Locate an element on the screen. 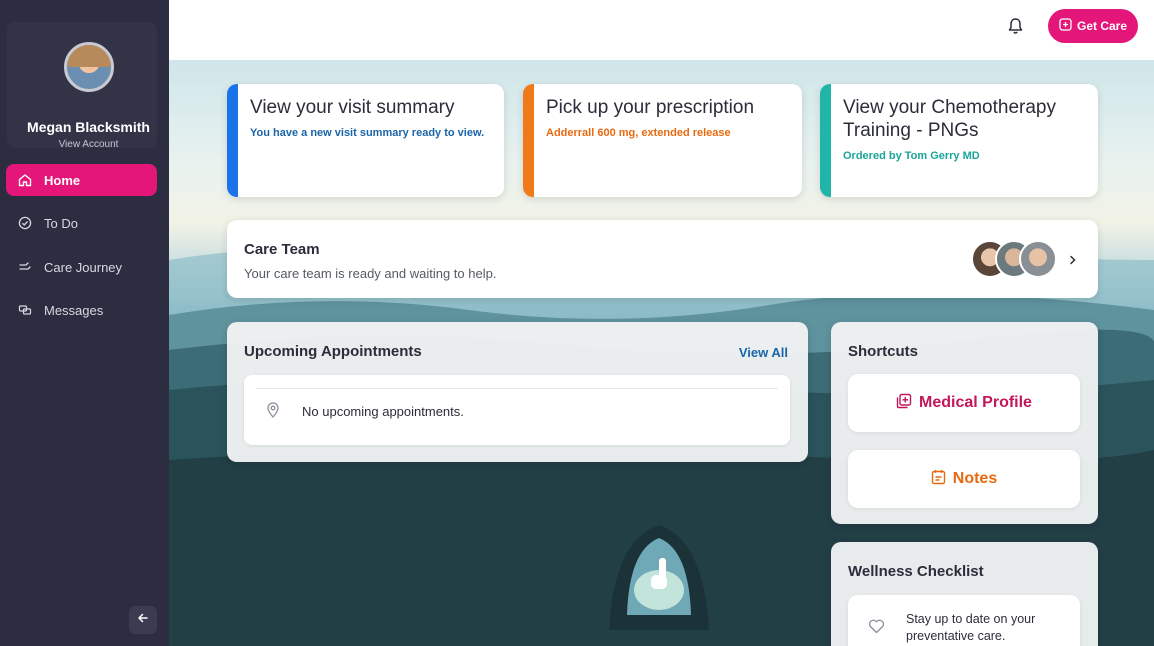 The width and height of the screenshot is (1154, 646). care-team-title: Care Team is located at coordinates (282, 249).